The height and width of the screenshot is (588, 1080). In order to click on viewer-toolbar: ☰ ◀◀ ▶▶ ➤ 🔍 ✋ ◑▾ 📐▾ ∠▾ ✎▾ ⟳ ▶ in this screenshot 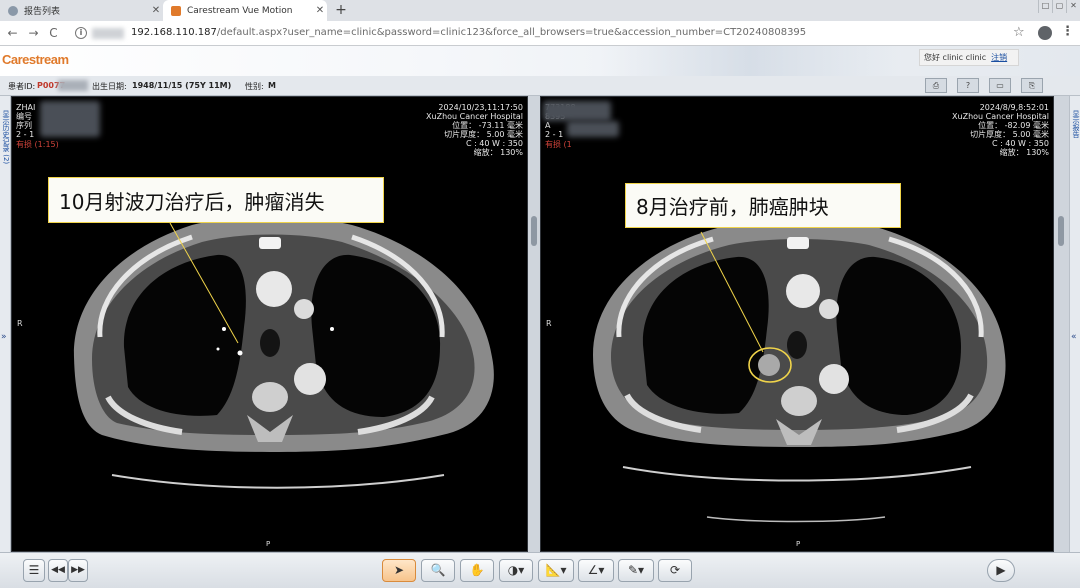, I will do `click(540, 570)`.